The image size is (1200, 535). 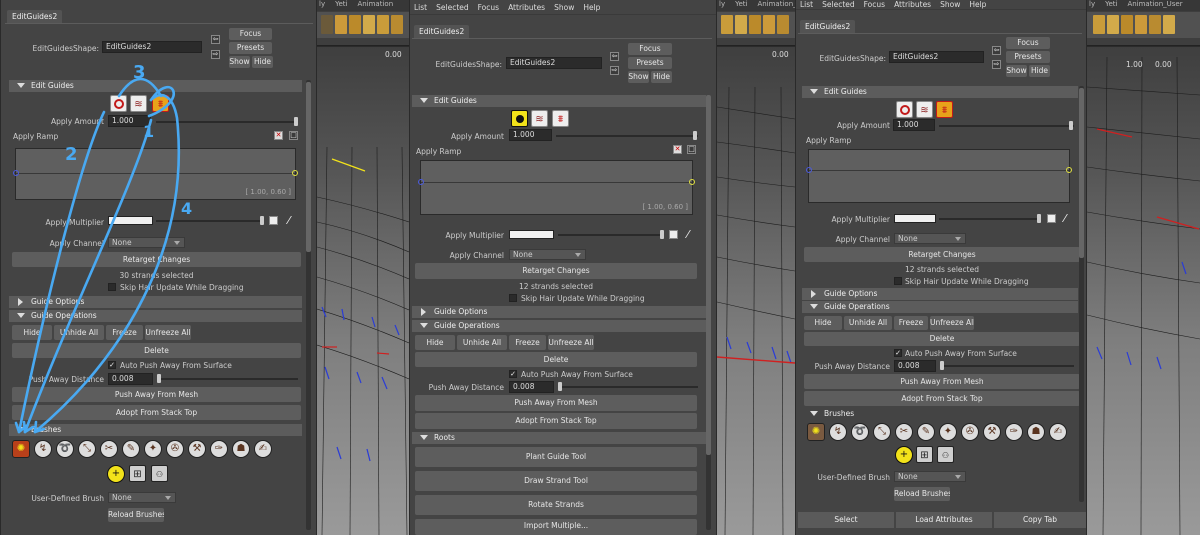 What do you see at coordinates (924, 109) in the screenshot?
I see `wave-mode-icon: ≋` at bounding box center [924, 109].